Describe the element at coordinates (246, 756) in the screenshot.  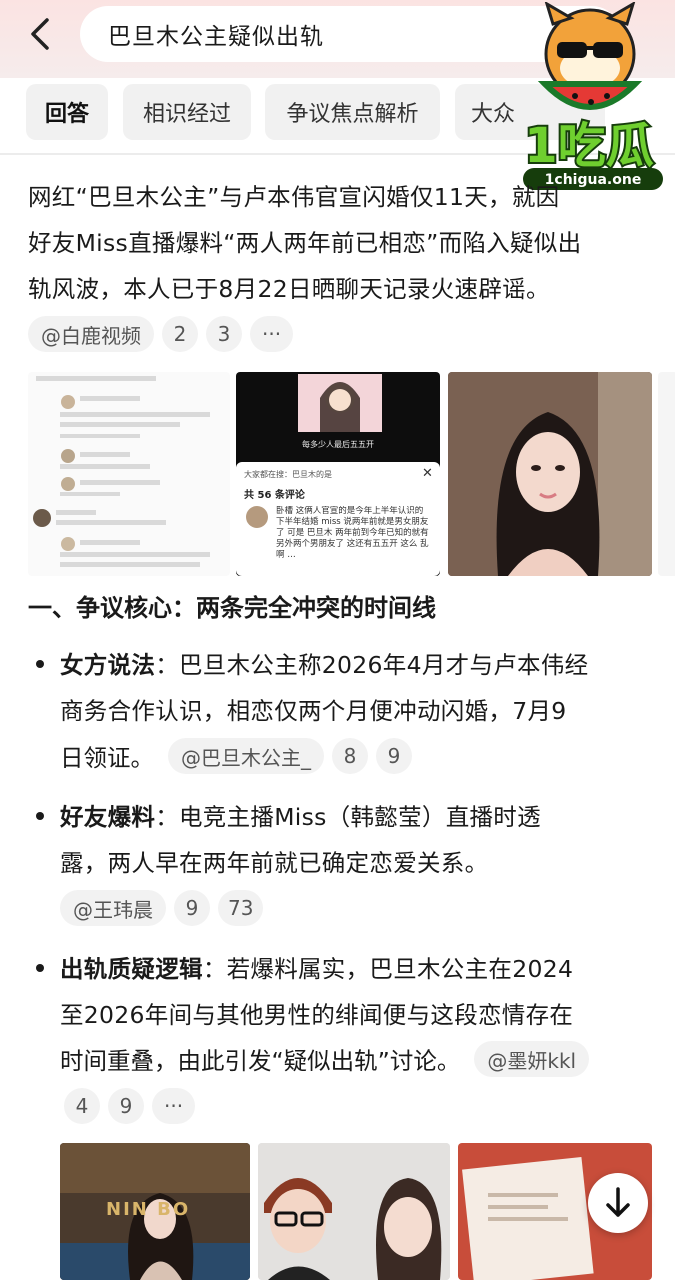
I see `source-chip: @巴旦木公主_` at that location.